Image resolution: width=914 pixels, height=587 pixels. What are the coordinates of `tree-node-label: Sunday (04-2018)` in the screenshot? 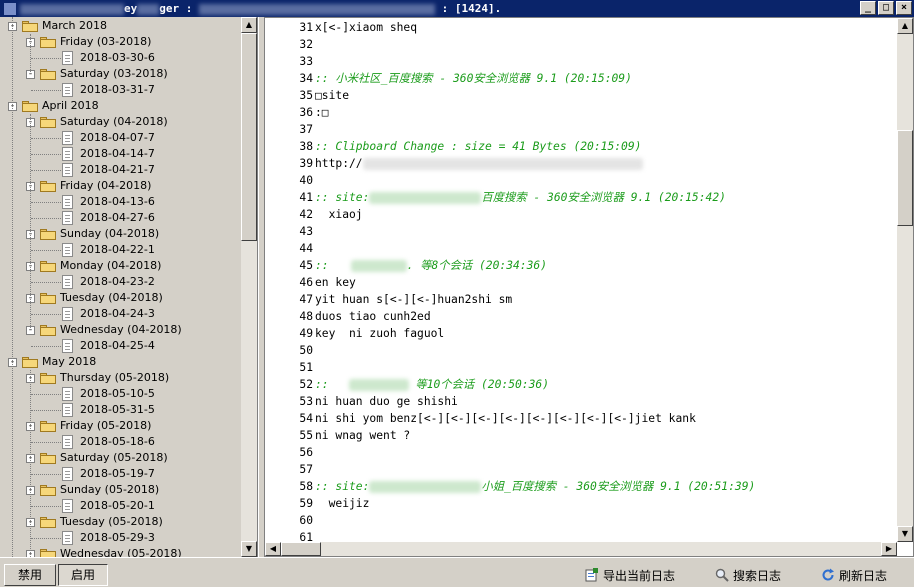 It's located at (110, 233).